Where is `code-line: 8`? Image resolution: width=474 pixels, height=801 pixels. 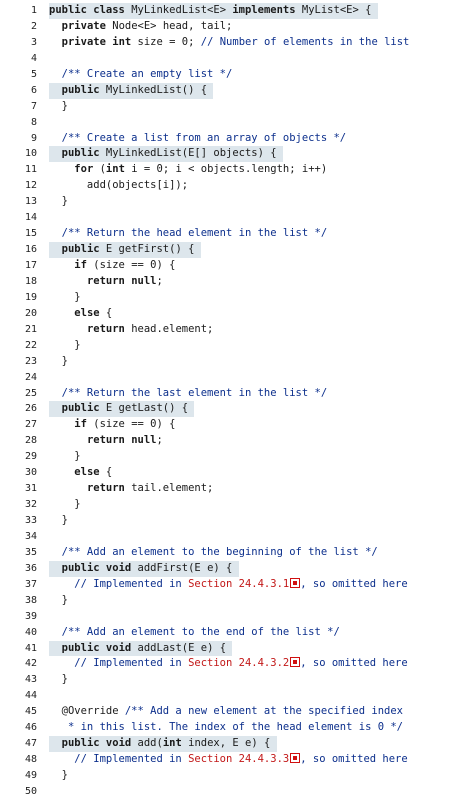 code-line: 8 is located at coordinates (237, 123).